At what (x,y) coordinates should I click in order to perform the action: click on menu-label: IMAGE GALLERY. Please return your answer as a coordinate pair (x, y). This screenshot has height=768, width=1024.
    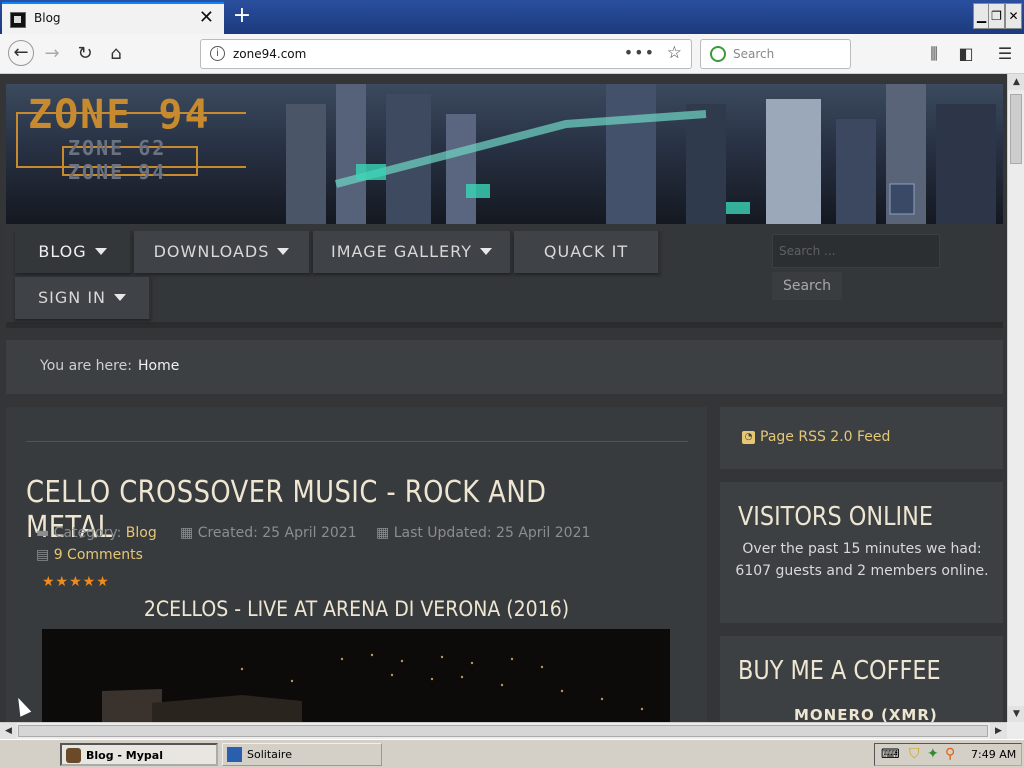
    Looking at the image, I should click on (401, 251).